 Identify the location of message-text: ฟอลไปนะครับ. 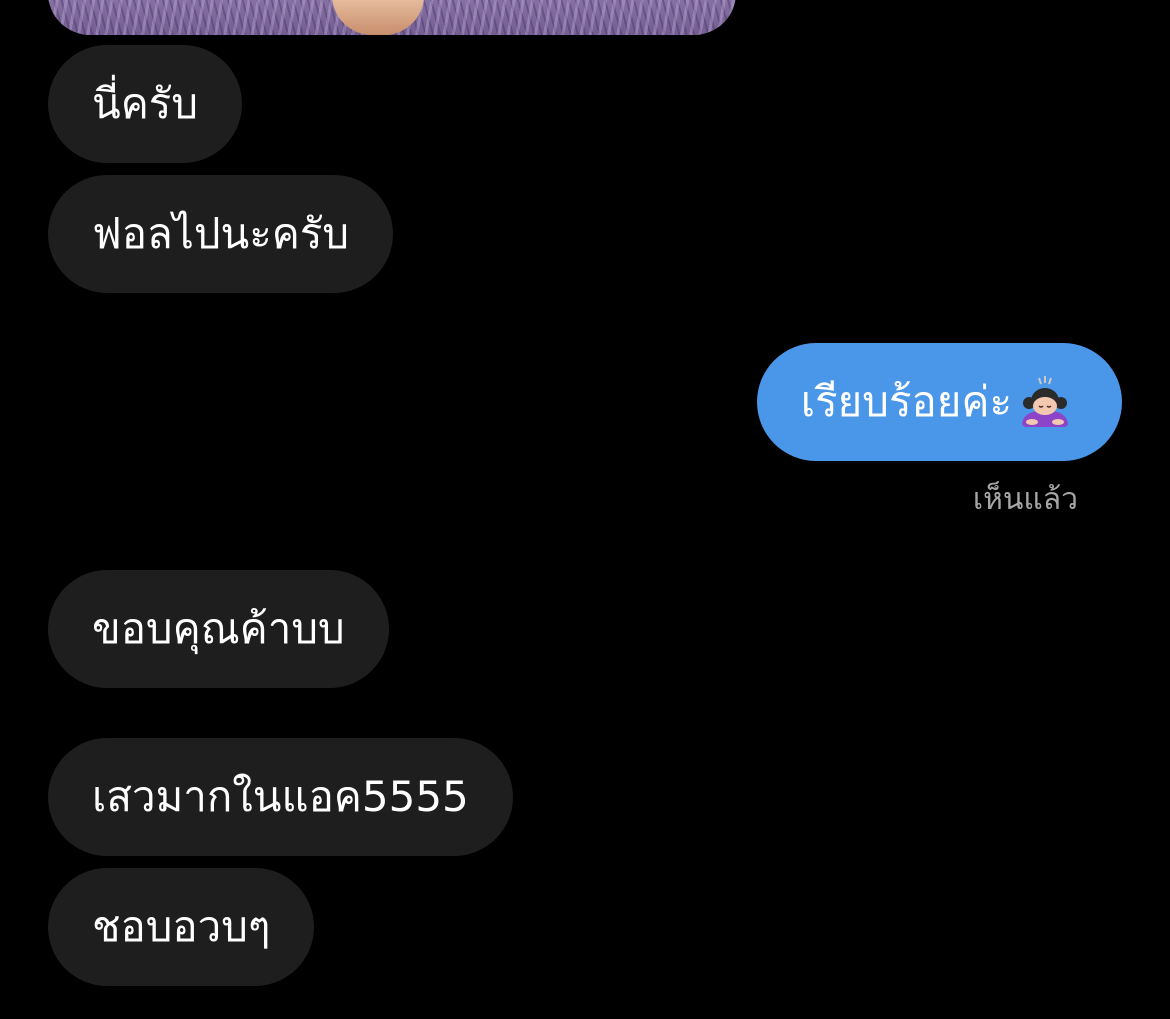
(221, 233).